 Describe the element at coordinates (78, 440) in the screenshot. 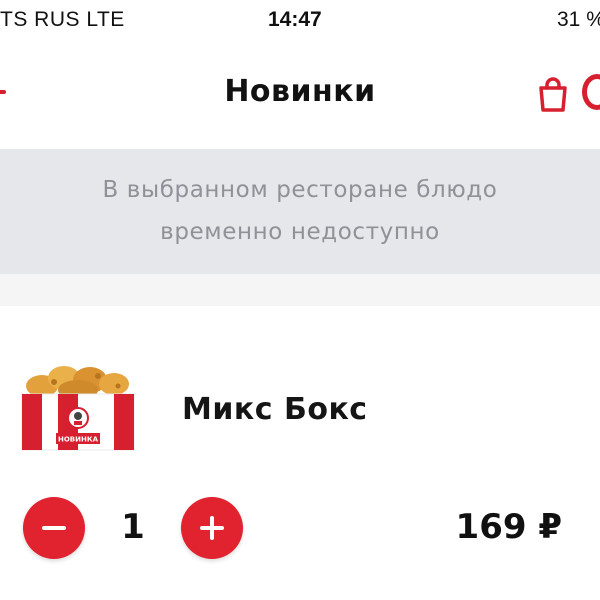

I see `new-badge: НОВИНКА` at that location.